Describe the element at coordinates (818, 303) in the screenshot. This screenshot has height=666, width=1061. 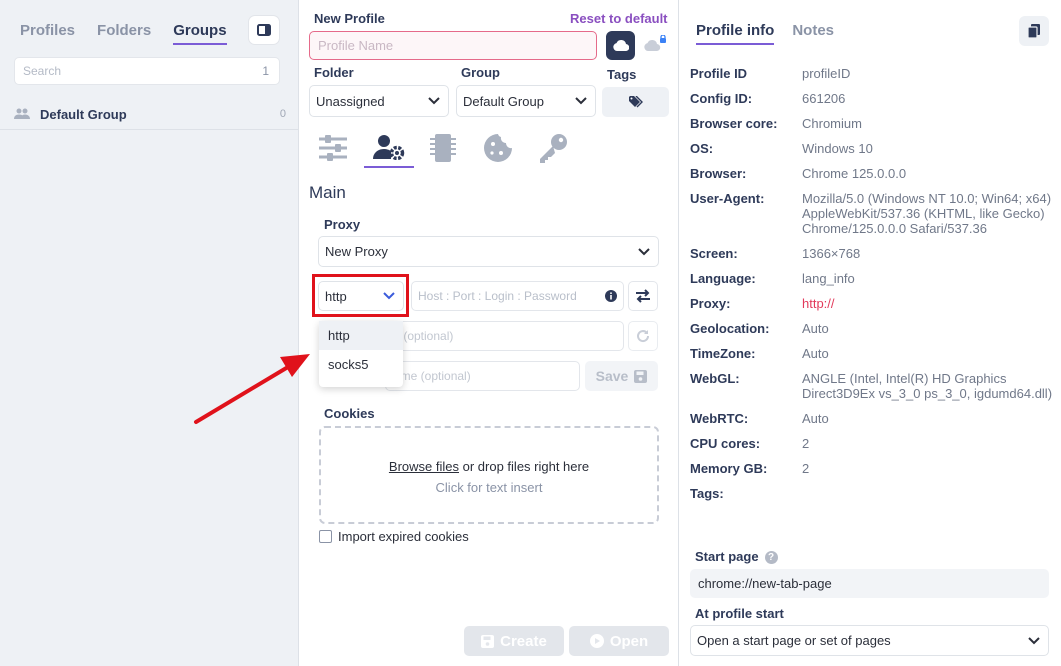
I see `info-value: http://` at that location.